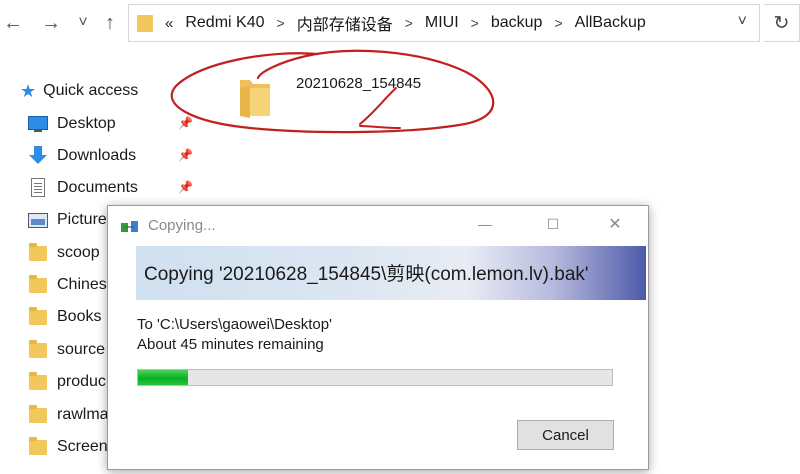 The image size is (800, 474). I want to click on sidebar-item-label: produc, so click(81, 381).